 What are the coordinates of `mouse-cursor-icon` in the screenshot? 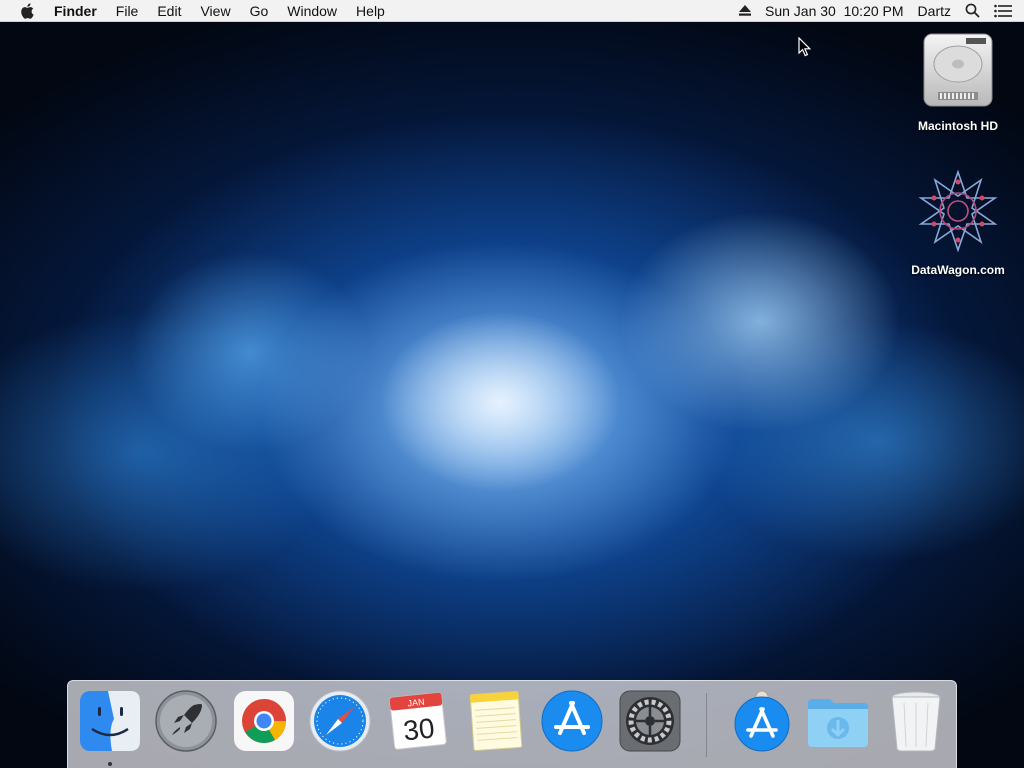 It's located at (805, 47).